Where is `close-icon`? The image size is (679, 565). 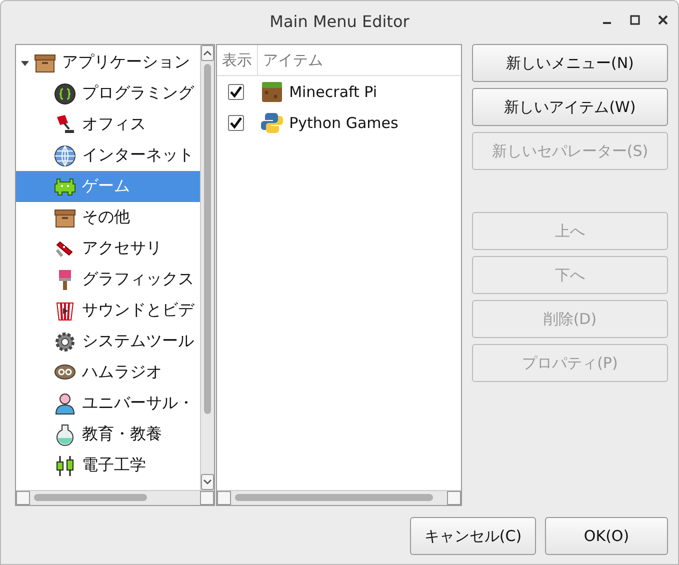 close-icon is located at coordinates (663, 20).